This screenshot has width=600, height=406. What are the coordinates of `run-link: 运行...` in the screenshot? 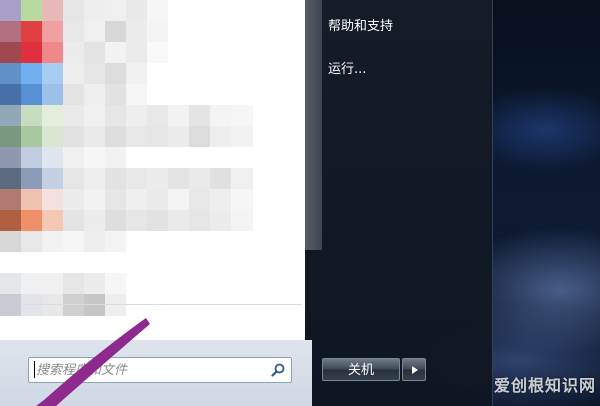 It's located at (347, 67).